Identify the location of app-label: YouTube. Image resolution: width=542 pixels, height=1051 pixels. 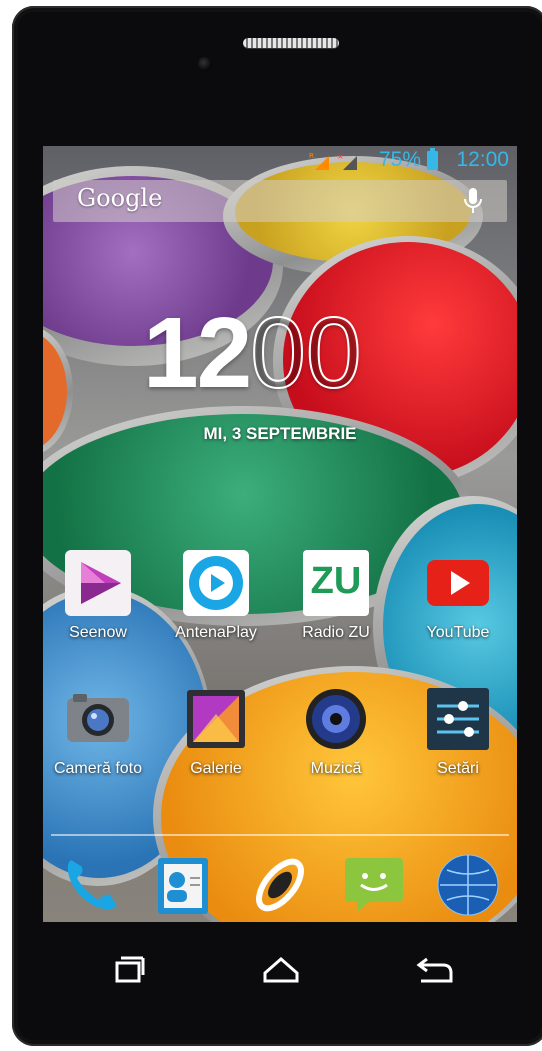
(458, 632).